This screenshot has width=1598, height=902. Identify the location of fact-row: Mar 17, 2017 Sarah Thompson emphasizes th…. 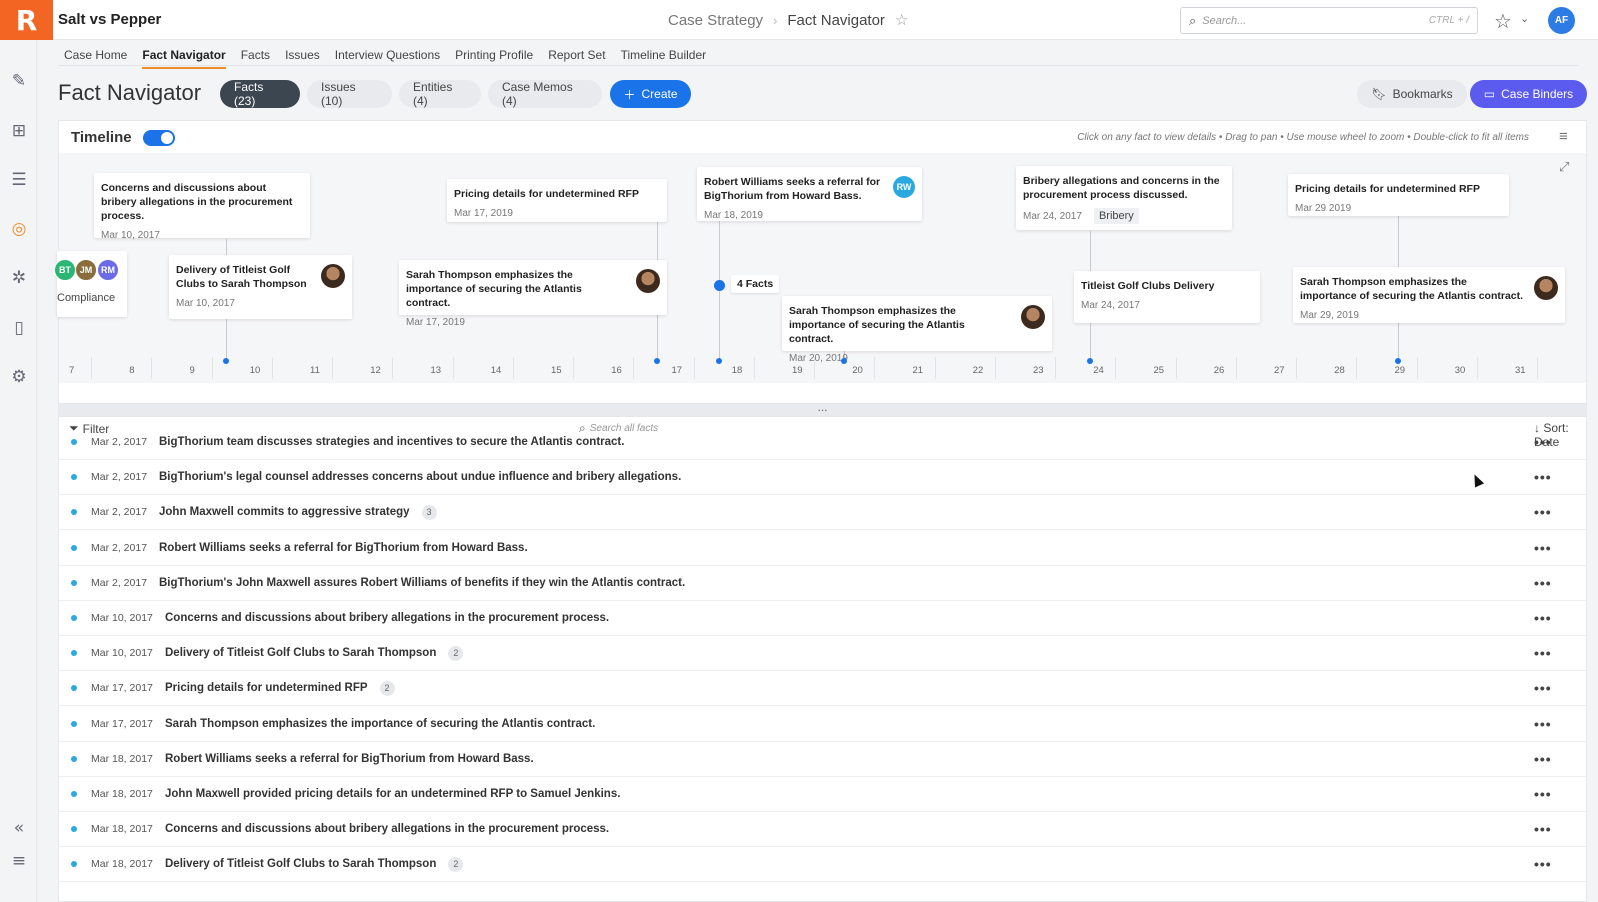
(822, 724).